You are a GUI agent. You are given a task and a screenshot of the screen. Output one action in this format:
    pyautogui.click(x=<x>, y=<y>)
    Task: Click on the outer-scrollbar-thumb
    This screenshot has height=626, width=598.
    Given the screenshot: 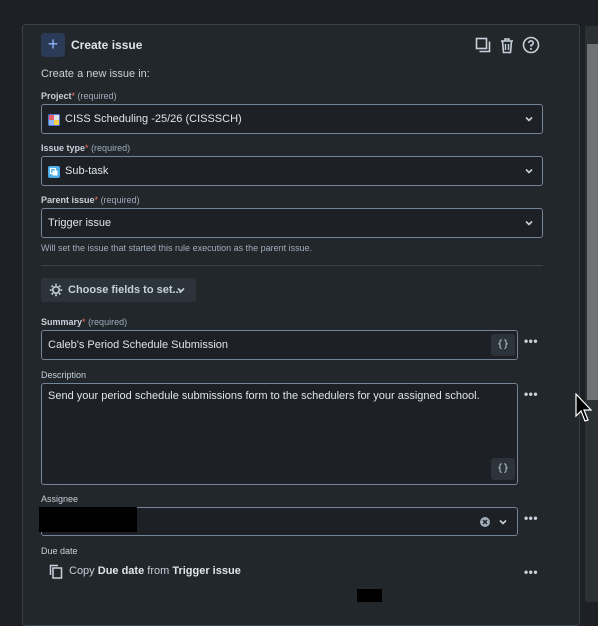 What is the action you would take?
    pyautogui.click(x=592, y=222)
    